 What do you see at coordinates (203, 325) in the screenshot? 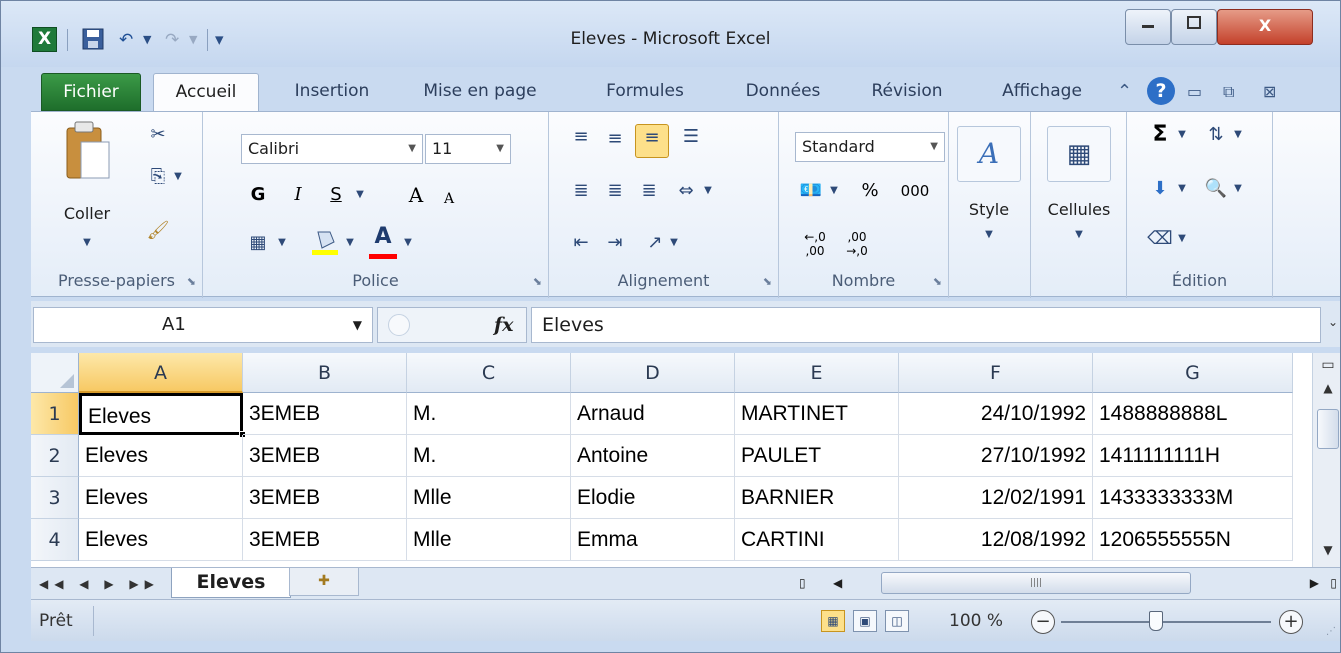
I see `name-box: A1 ▼` at bounding box center [203, 325].